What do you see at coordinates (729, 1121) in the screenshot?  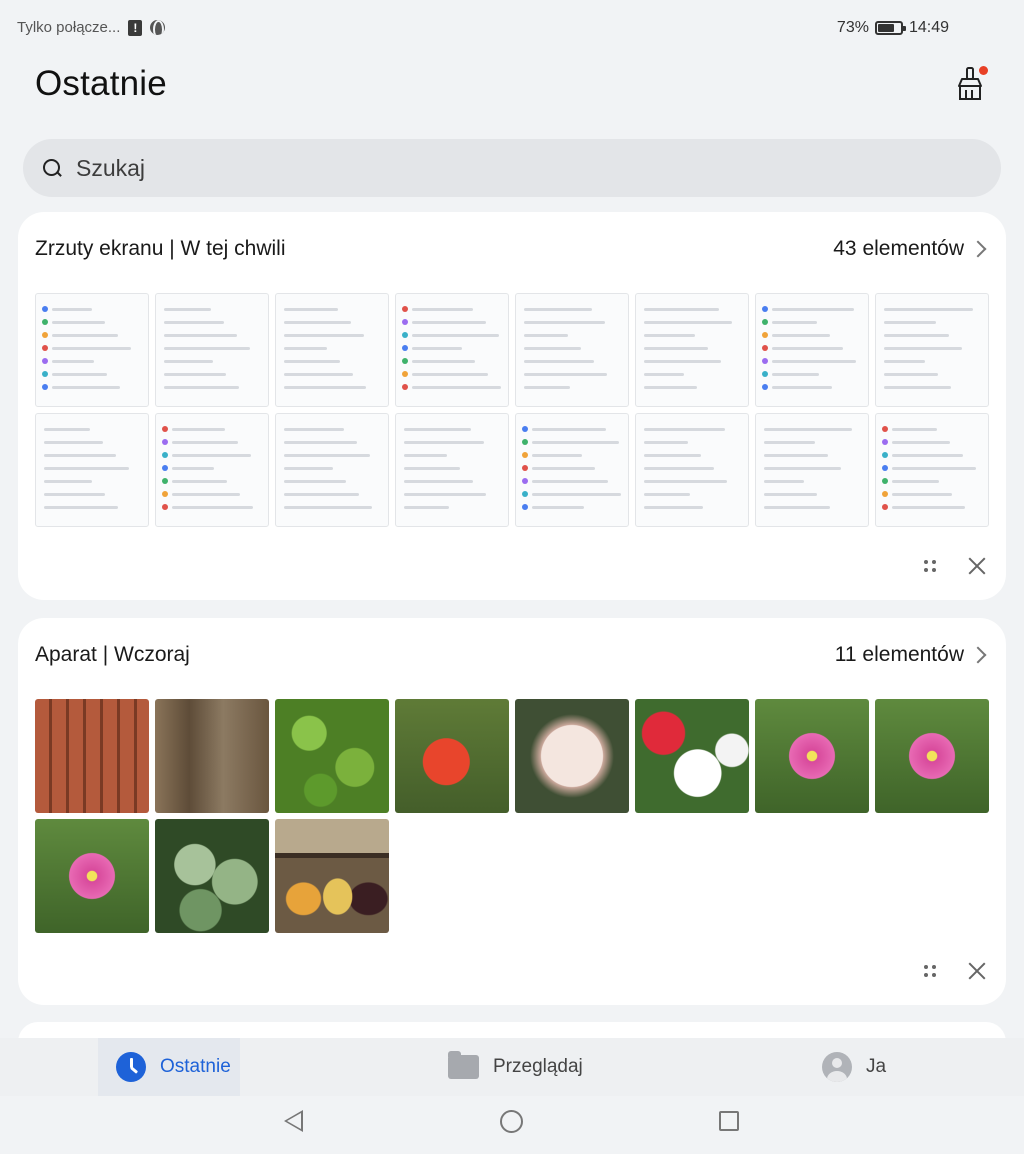 I see `recent-apps-icon` at bounding box center [729, 1121].